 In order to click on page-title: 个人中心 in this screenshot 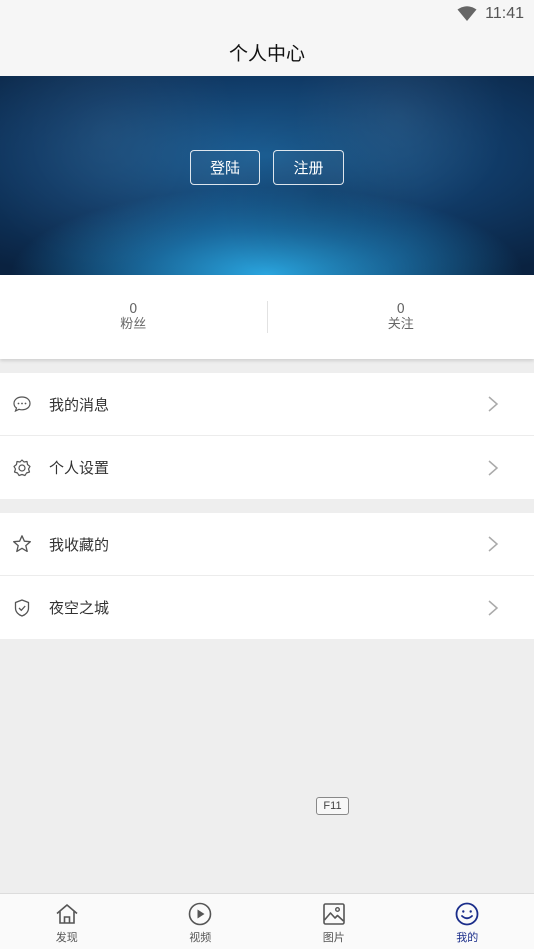, I will do `click(266, 53)`.